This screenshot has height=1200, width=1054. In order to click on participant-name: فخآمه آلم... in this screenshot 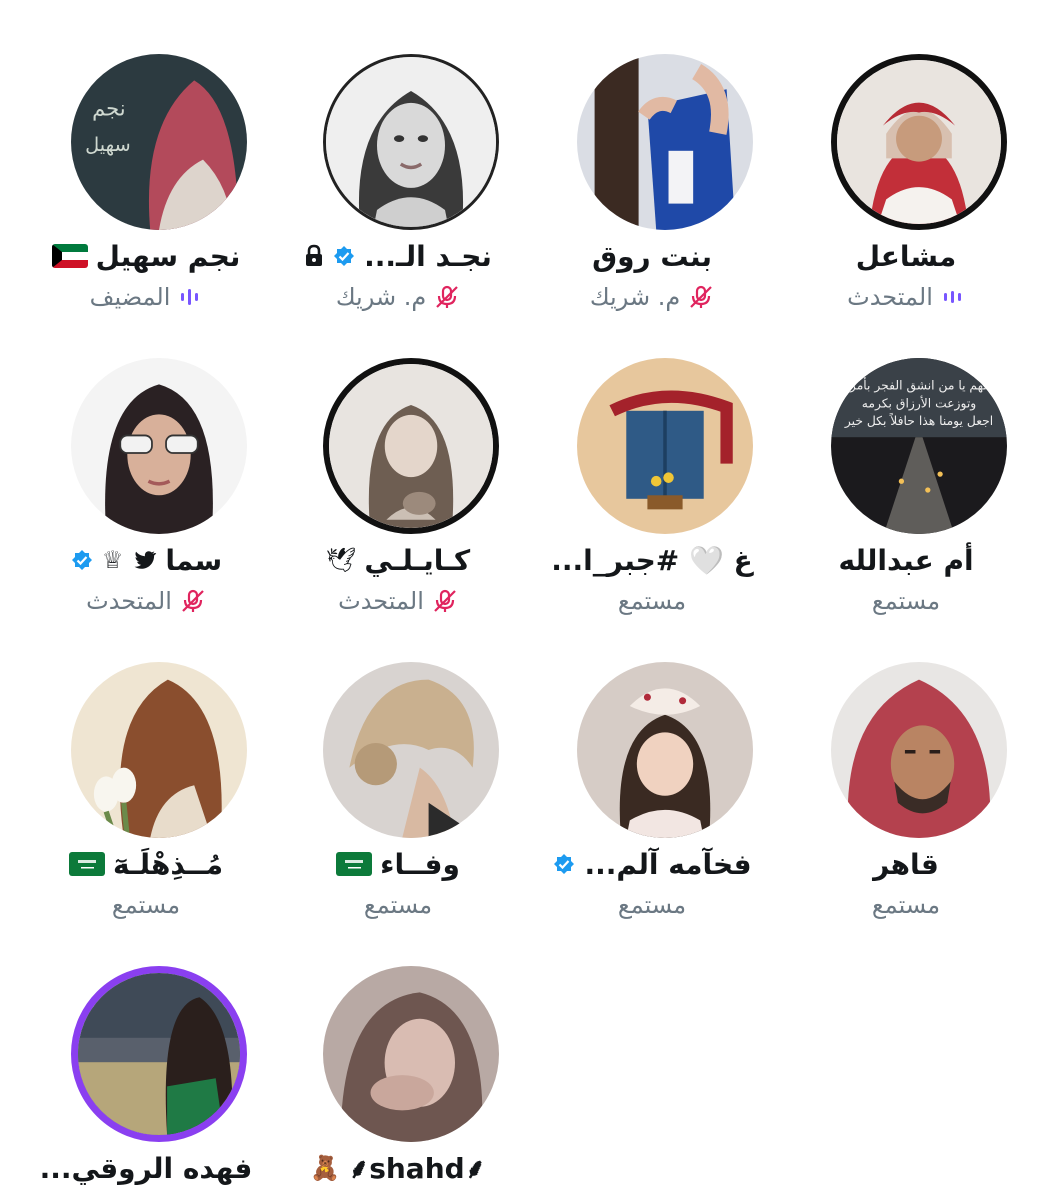, I will do `click(668, 864)`.